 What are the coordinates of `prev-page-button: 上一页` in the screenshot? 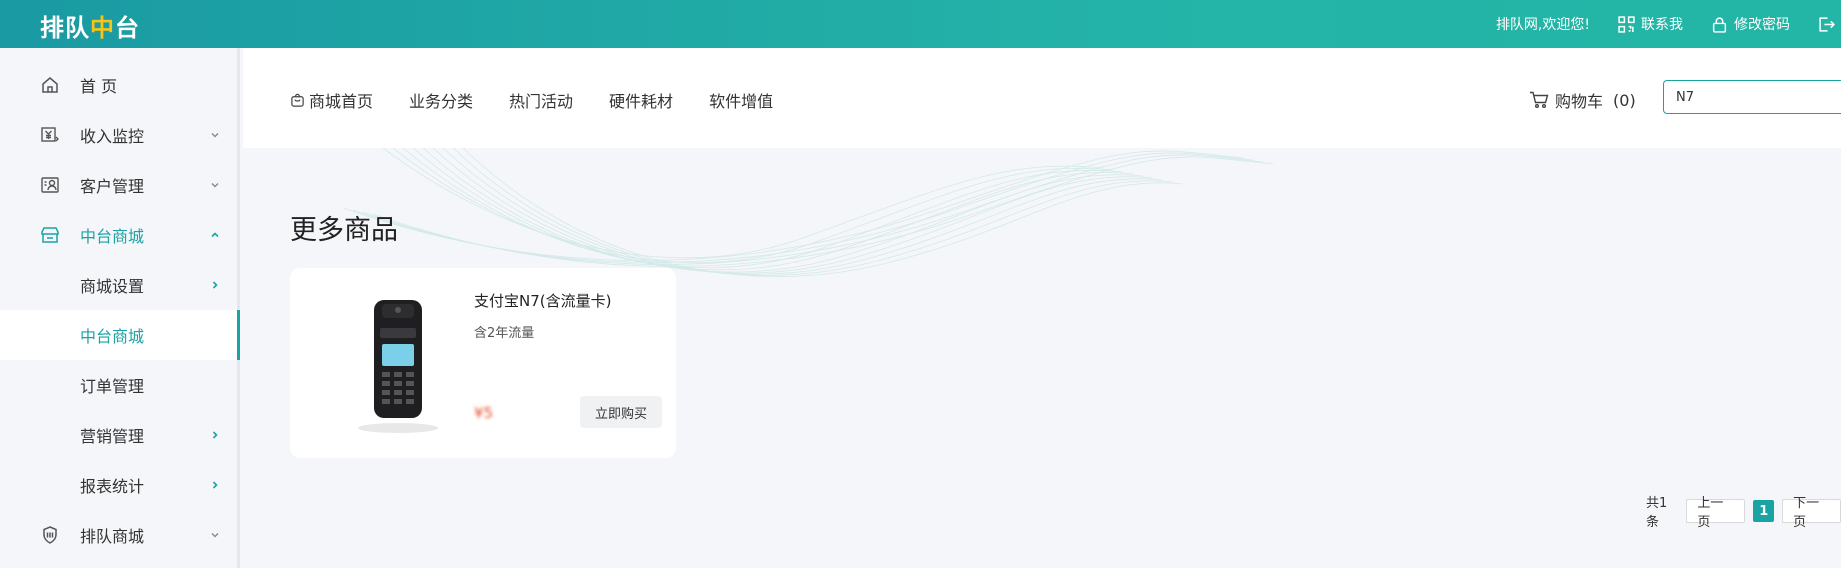 It's located at (1716, 513).